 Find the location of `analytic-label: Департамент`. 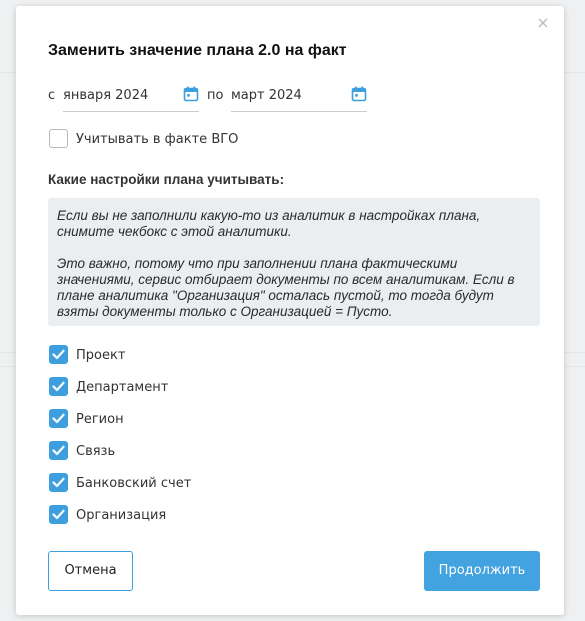

analytic-label: Департамент is located at coordinates (122, 387).